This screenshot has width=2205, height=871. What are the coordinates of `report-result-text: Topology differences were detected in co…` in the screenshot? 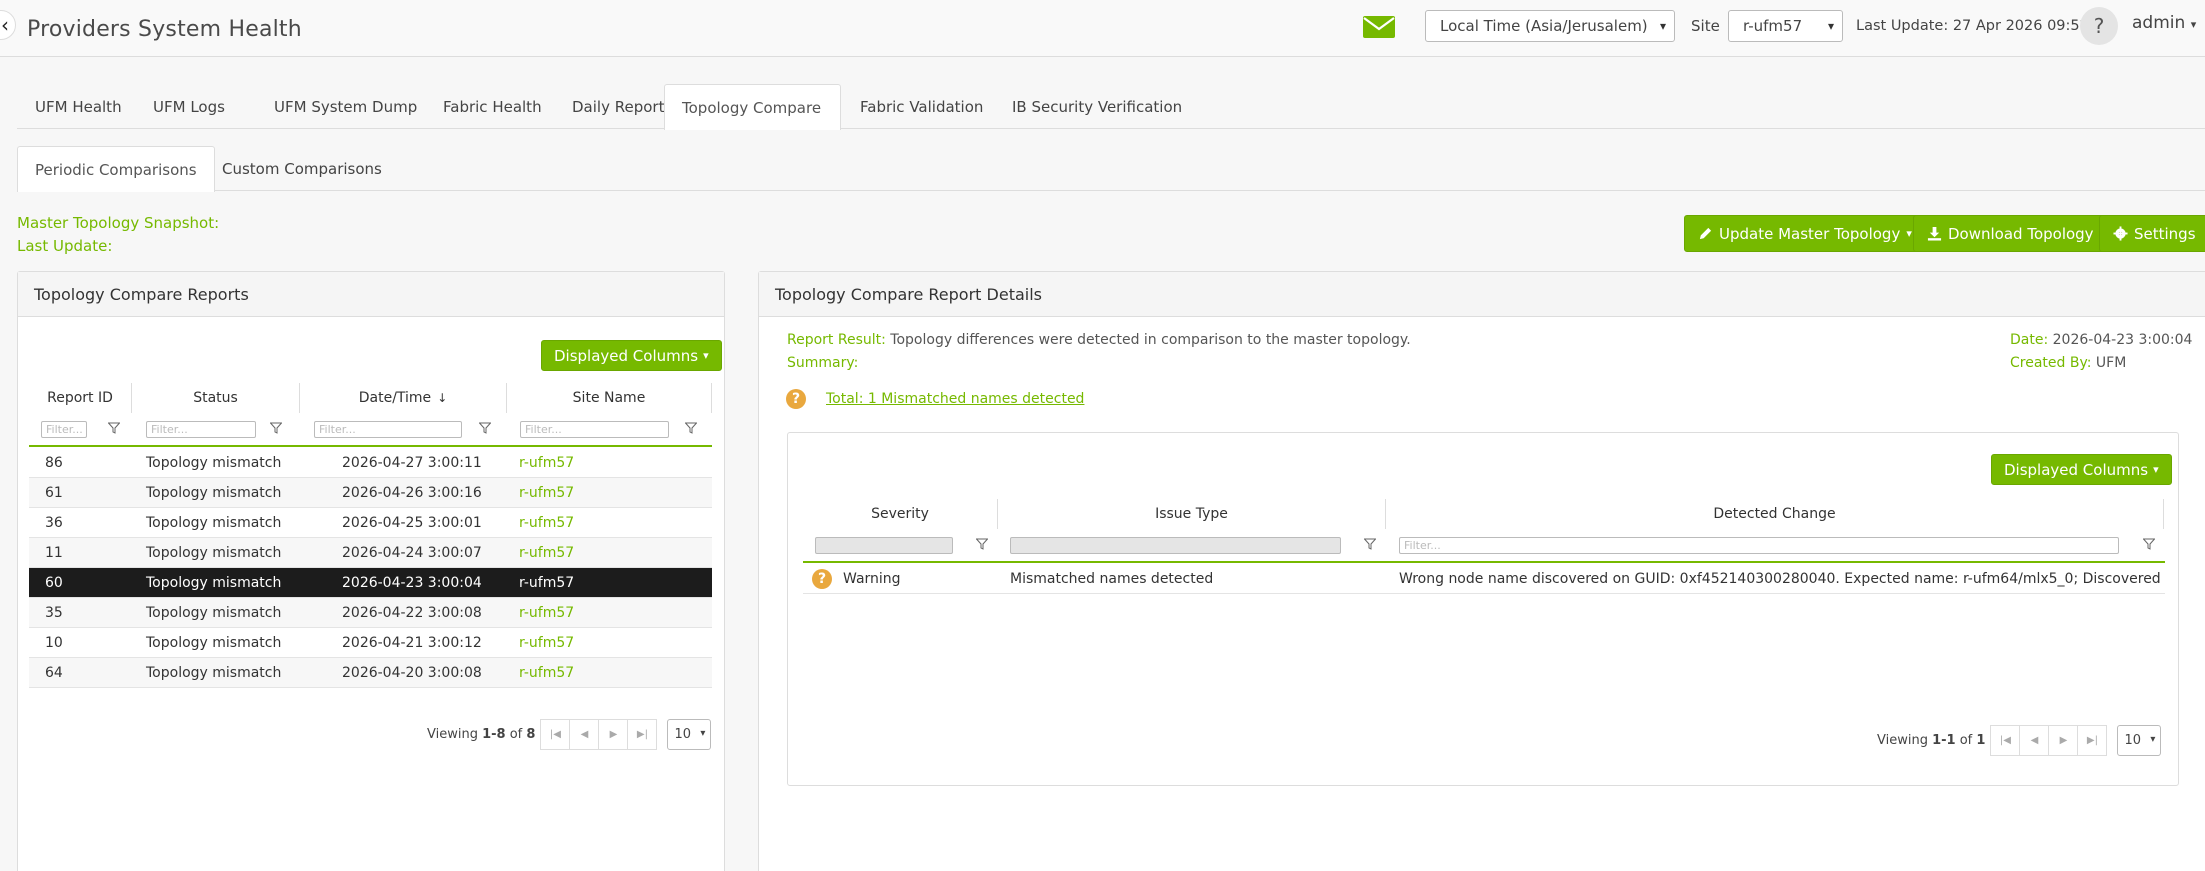 It's located at (1150, 340).